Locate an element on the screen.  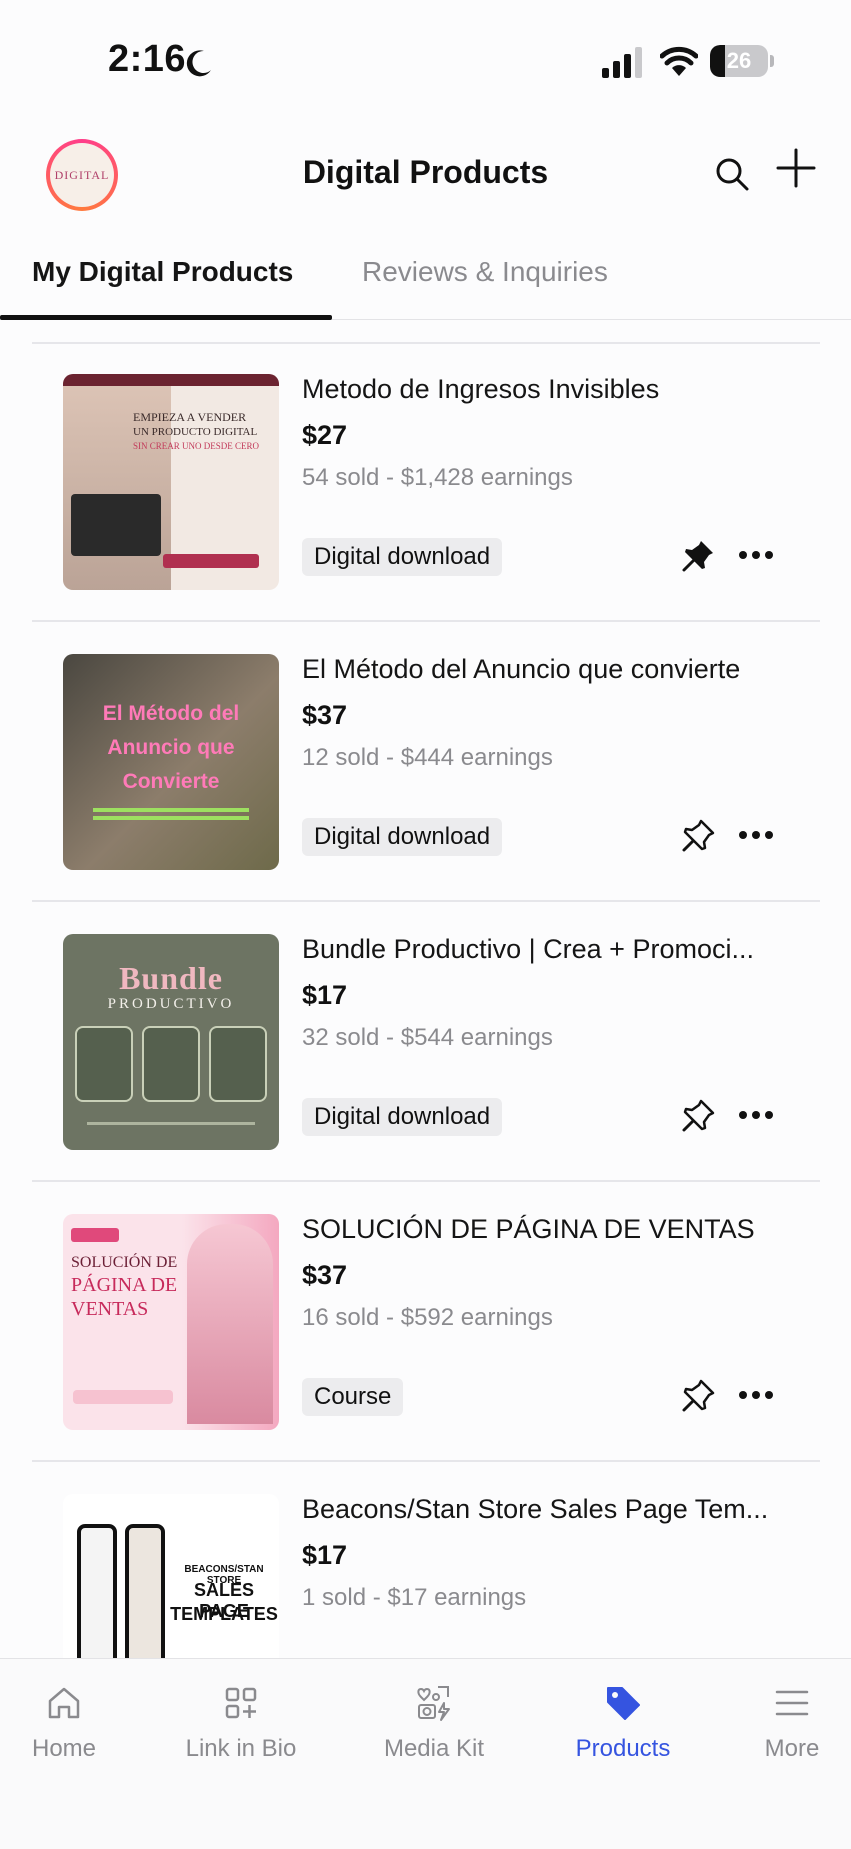
thumb-line2: UN PRODUCTO DIGITAL is located at coordinates (195, 432).